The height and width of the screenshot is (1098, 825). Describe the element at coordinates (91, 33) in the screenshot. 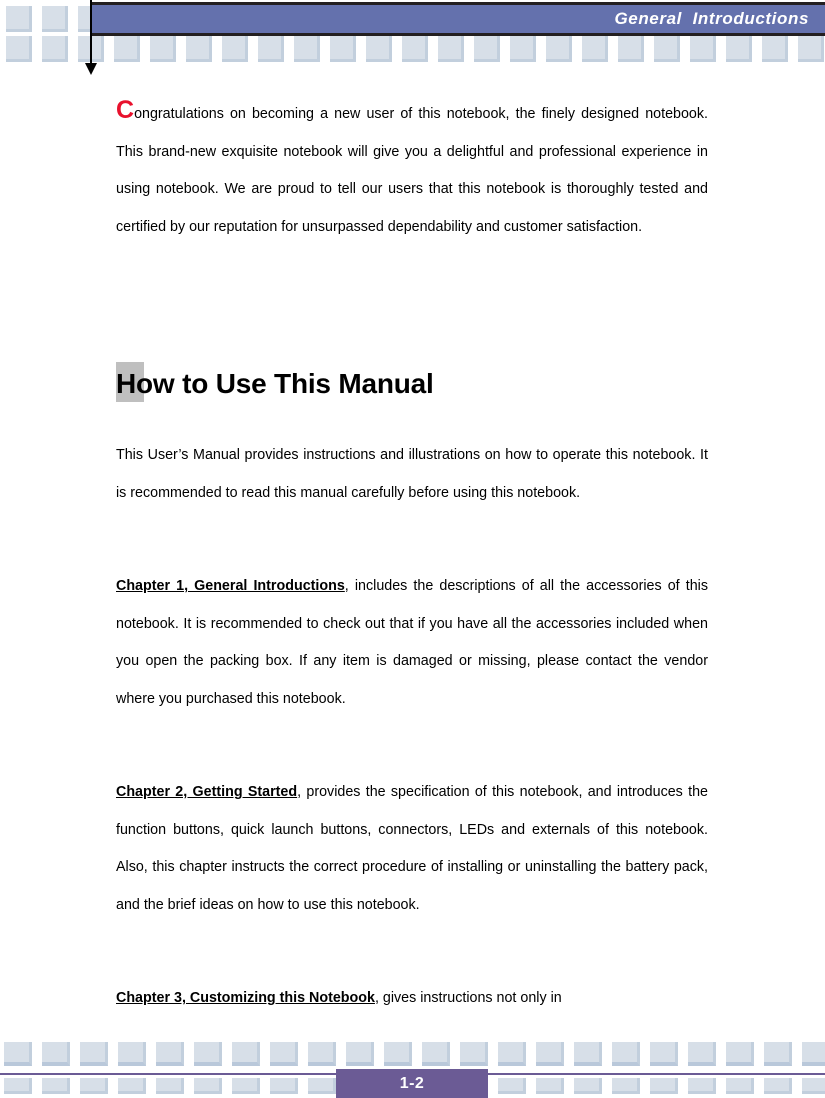

I see `arrow-stem` at that location.